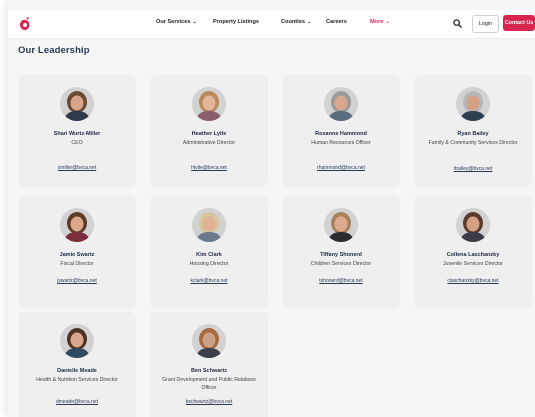 The height and width of the screenshot is (417, 535). I want to click on nav-more: More ⌄, so click(380, 22).